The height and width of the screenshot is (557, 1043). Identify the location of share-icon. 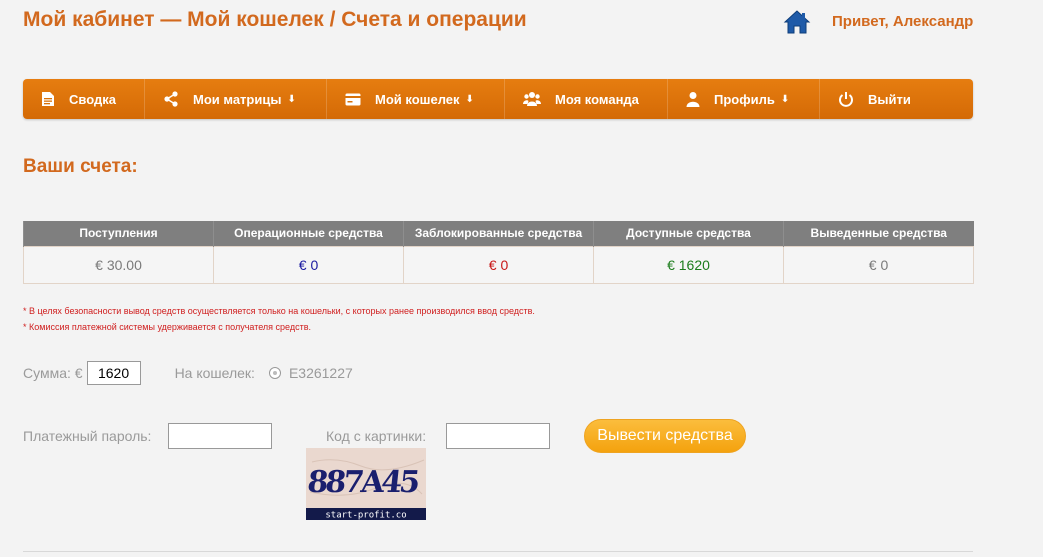
(171, 99).